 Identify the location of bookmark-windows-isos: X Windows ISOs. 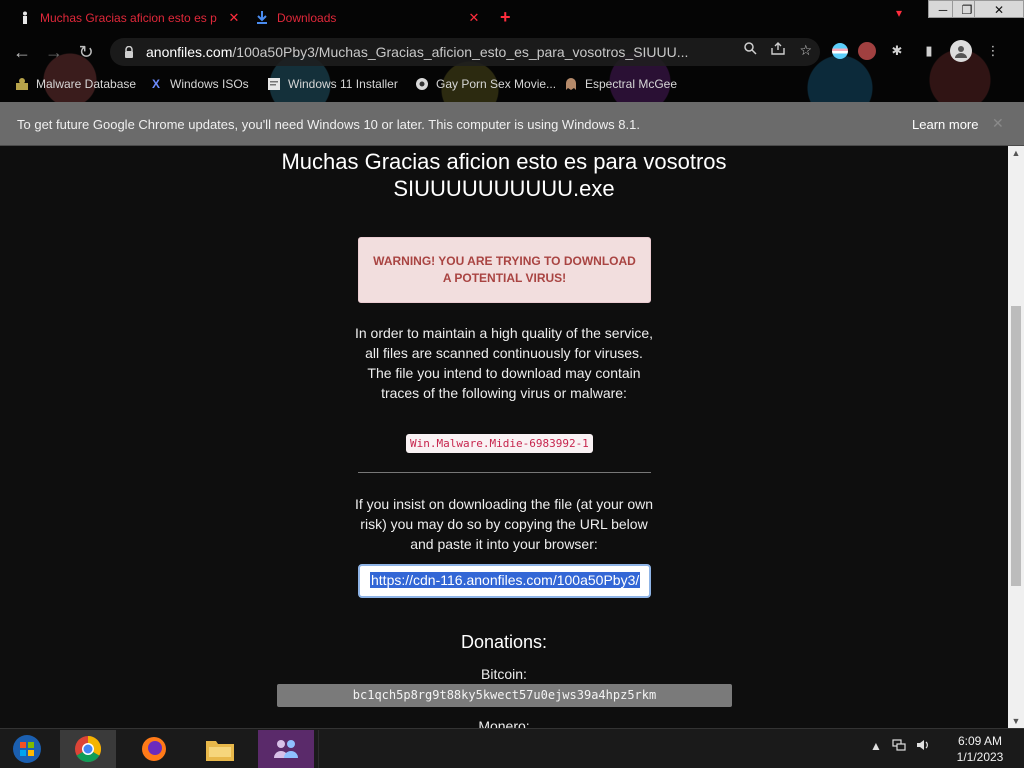
(198, 84).